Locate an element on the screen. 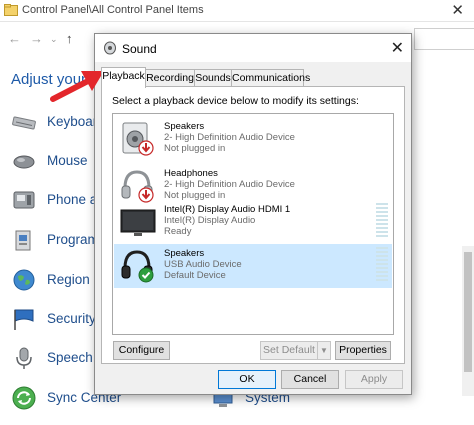 This screenshot has width=474, height=425. control-panel-icon is located at coordinates (11, 10).